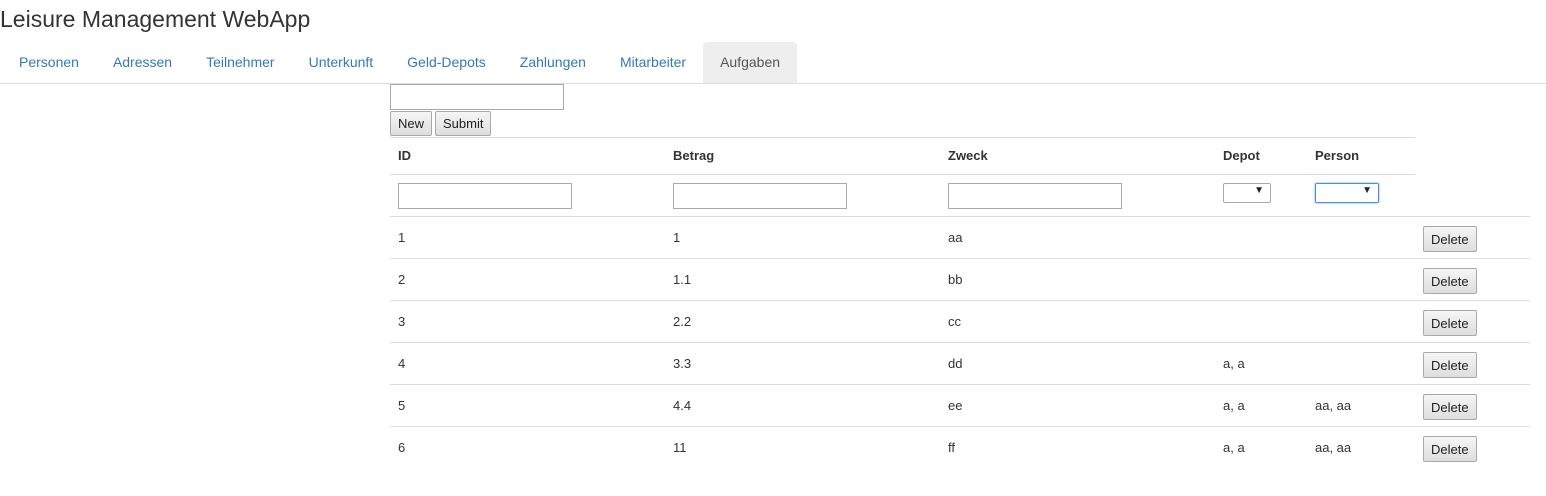 Image resolution: width=1546 pixels, height=496 pixels. I want to click on column-header-person: Person, so click(1361, 156).